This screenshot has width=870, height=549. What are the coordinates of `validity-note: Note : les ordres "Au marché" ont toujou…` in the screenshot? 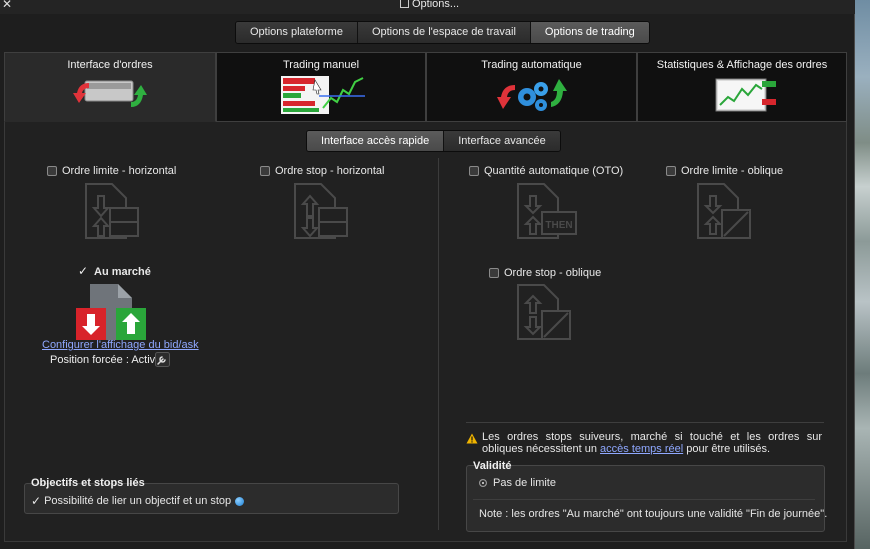 It's located at (653, 514).